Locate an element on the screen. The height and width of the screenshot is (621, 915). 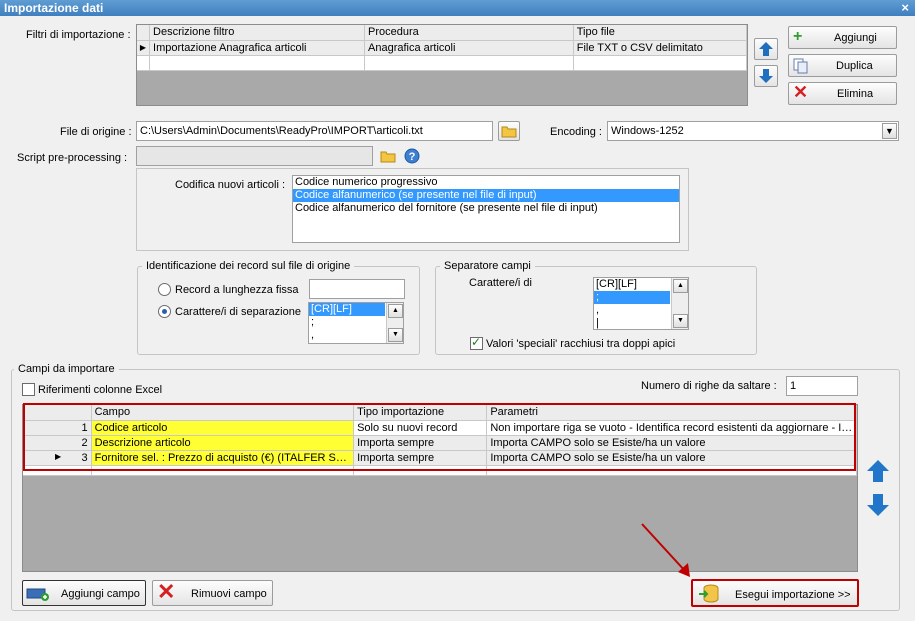
filters-label: Filtri di importazione : is located at coordinates (78, 35).